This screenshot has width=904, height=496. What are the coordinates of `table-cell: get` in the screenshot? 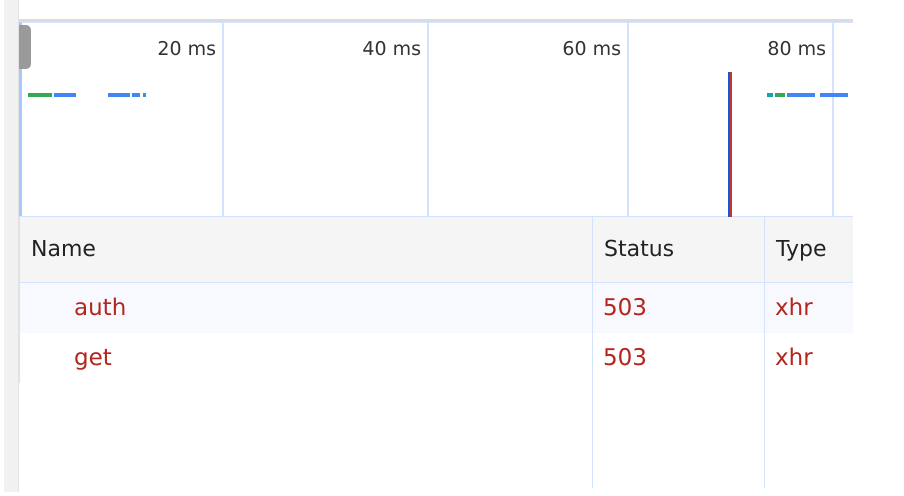 It's located at (305, 358).